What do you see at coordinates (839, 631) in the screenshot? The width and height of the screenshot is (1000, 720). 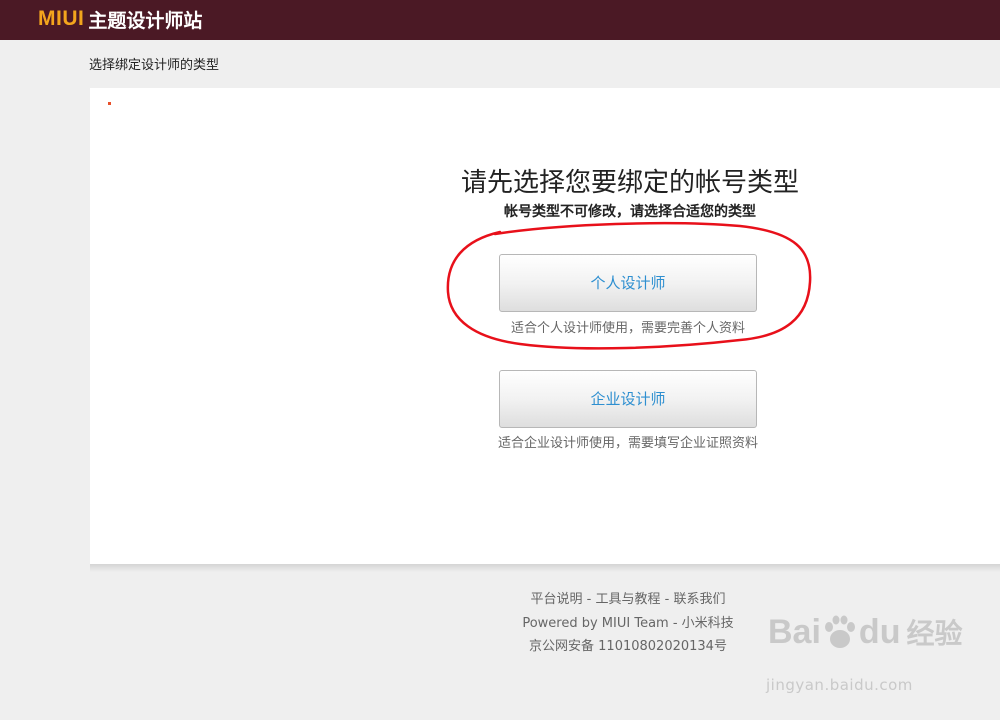 I see `paw-icon` at bounding box center [839, 631].